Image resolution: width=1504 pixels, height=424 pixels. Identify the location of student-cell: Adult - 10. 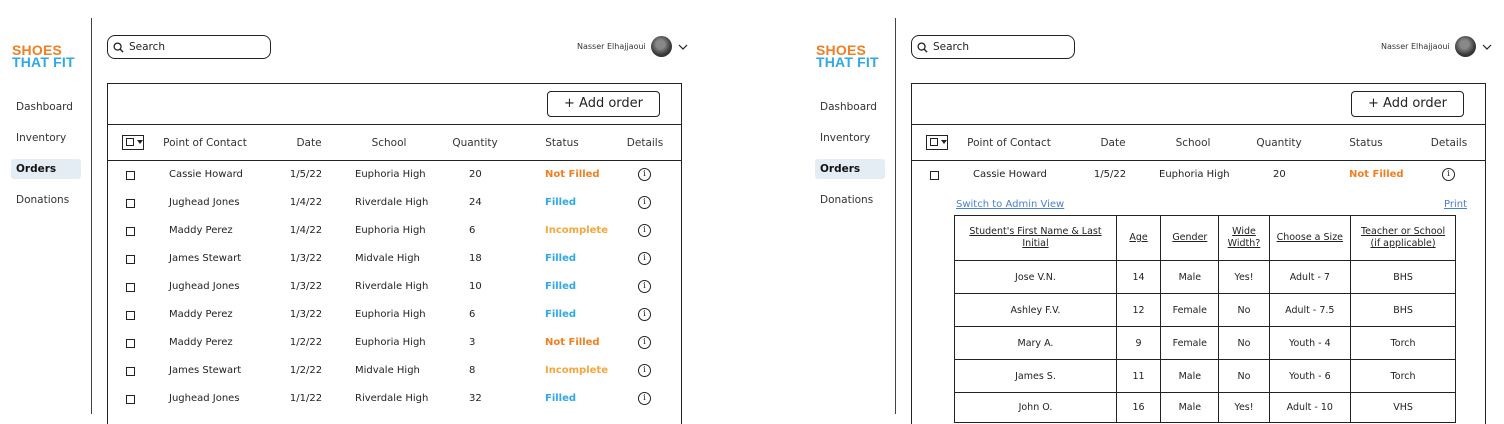
(1310, 407).